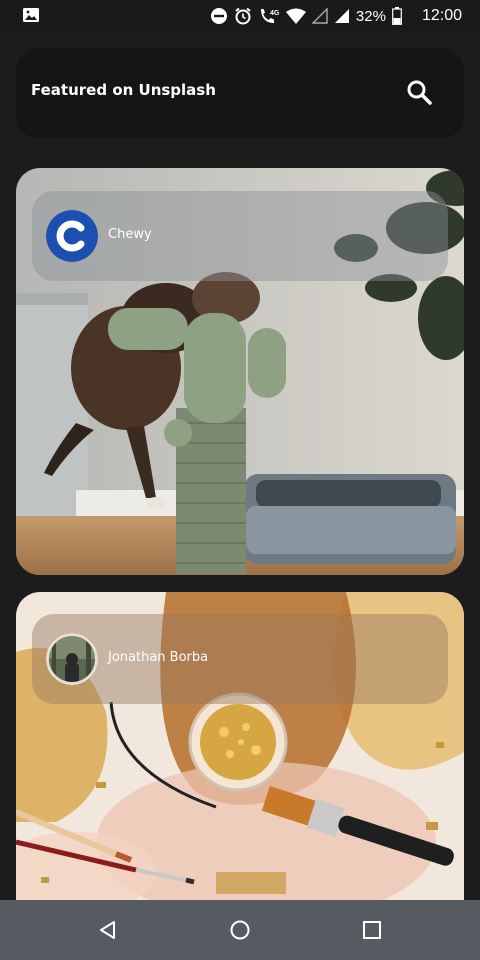 The image size is (480, 960). Describe the element at coordinates (243, 16) in the screenshot. I see `alarm-icon` at that location.